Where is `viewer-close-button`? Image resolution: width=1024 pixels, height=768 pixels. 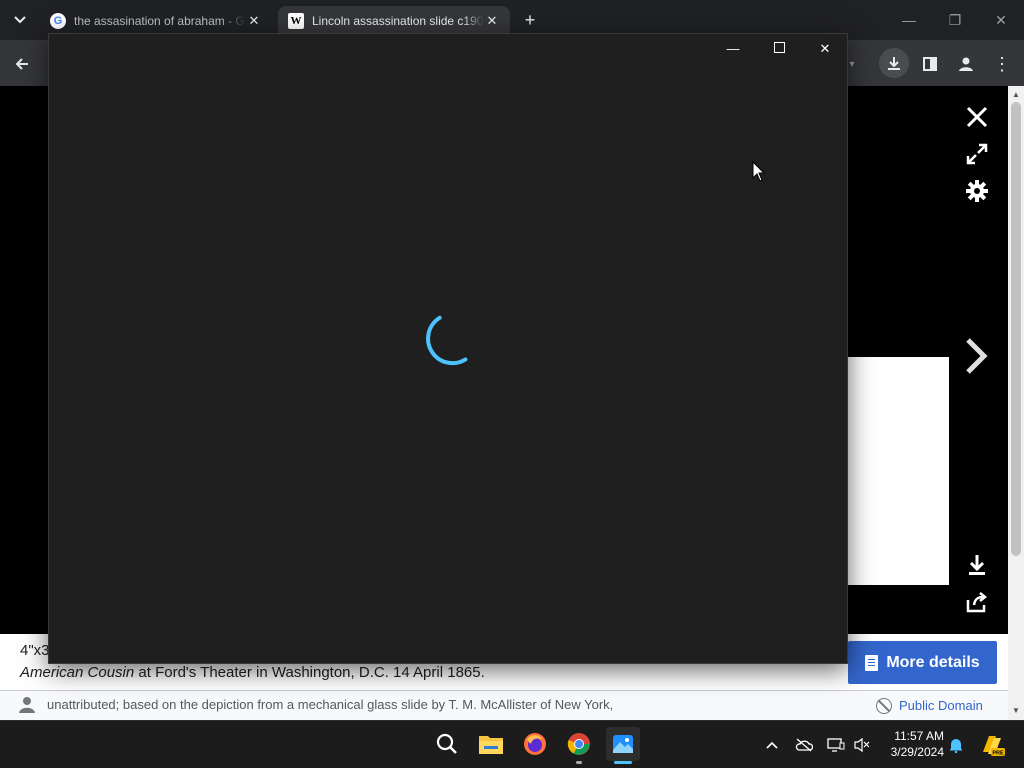 viewer-close-button is located at coordinates (977, 117).